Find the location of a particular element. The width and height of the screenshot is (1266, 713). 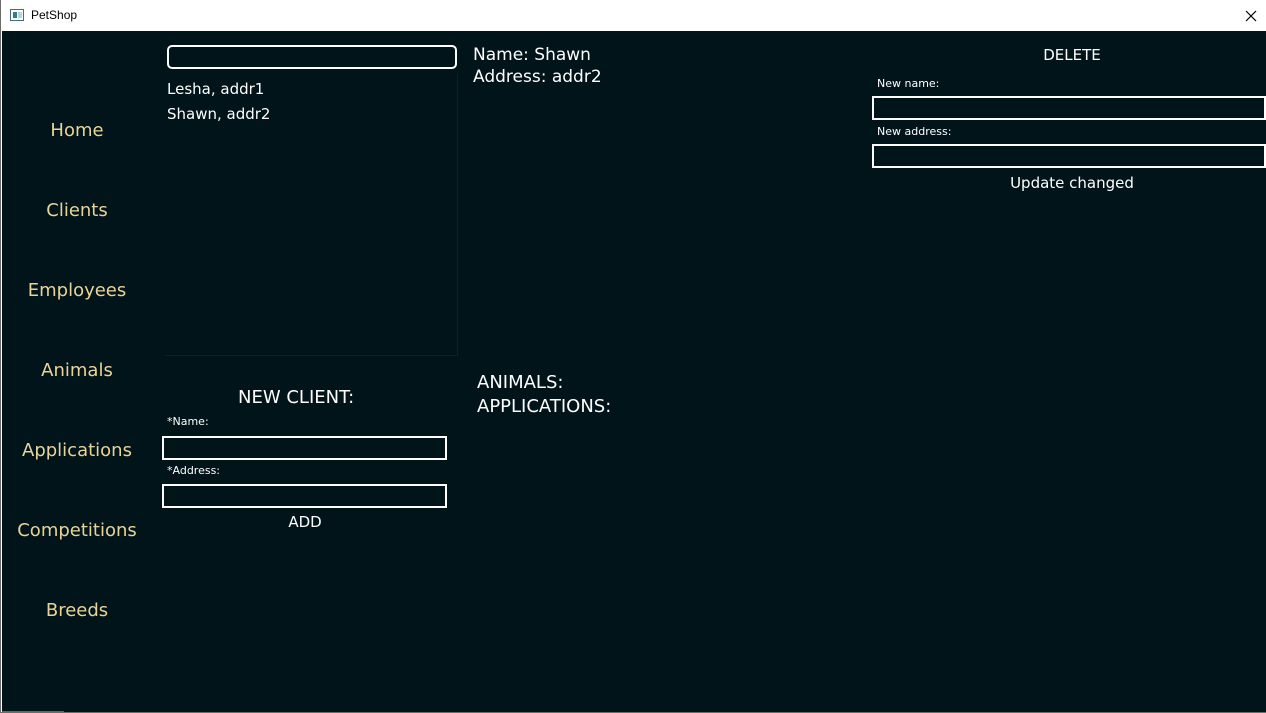

nav-item-home: Home is located at coordinates (77, 130).